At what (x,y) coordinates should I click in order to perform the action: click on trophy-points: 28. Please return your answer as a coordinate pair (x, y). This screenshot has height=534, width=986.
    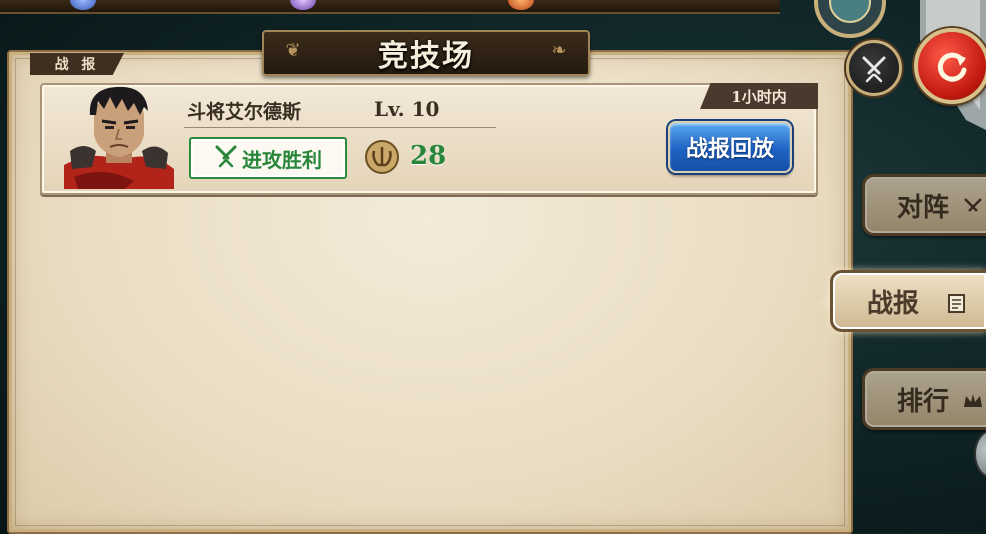
    Looking at the image, I should click on (428, 156).